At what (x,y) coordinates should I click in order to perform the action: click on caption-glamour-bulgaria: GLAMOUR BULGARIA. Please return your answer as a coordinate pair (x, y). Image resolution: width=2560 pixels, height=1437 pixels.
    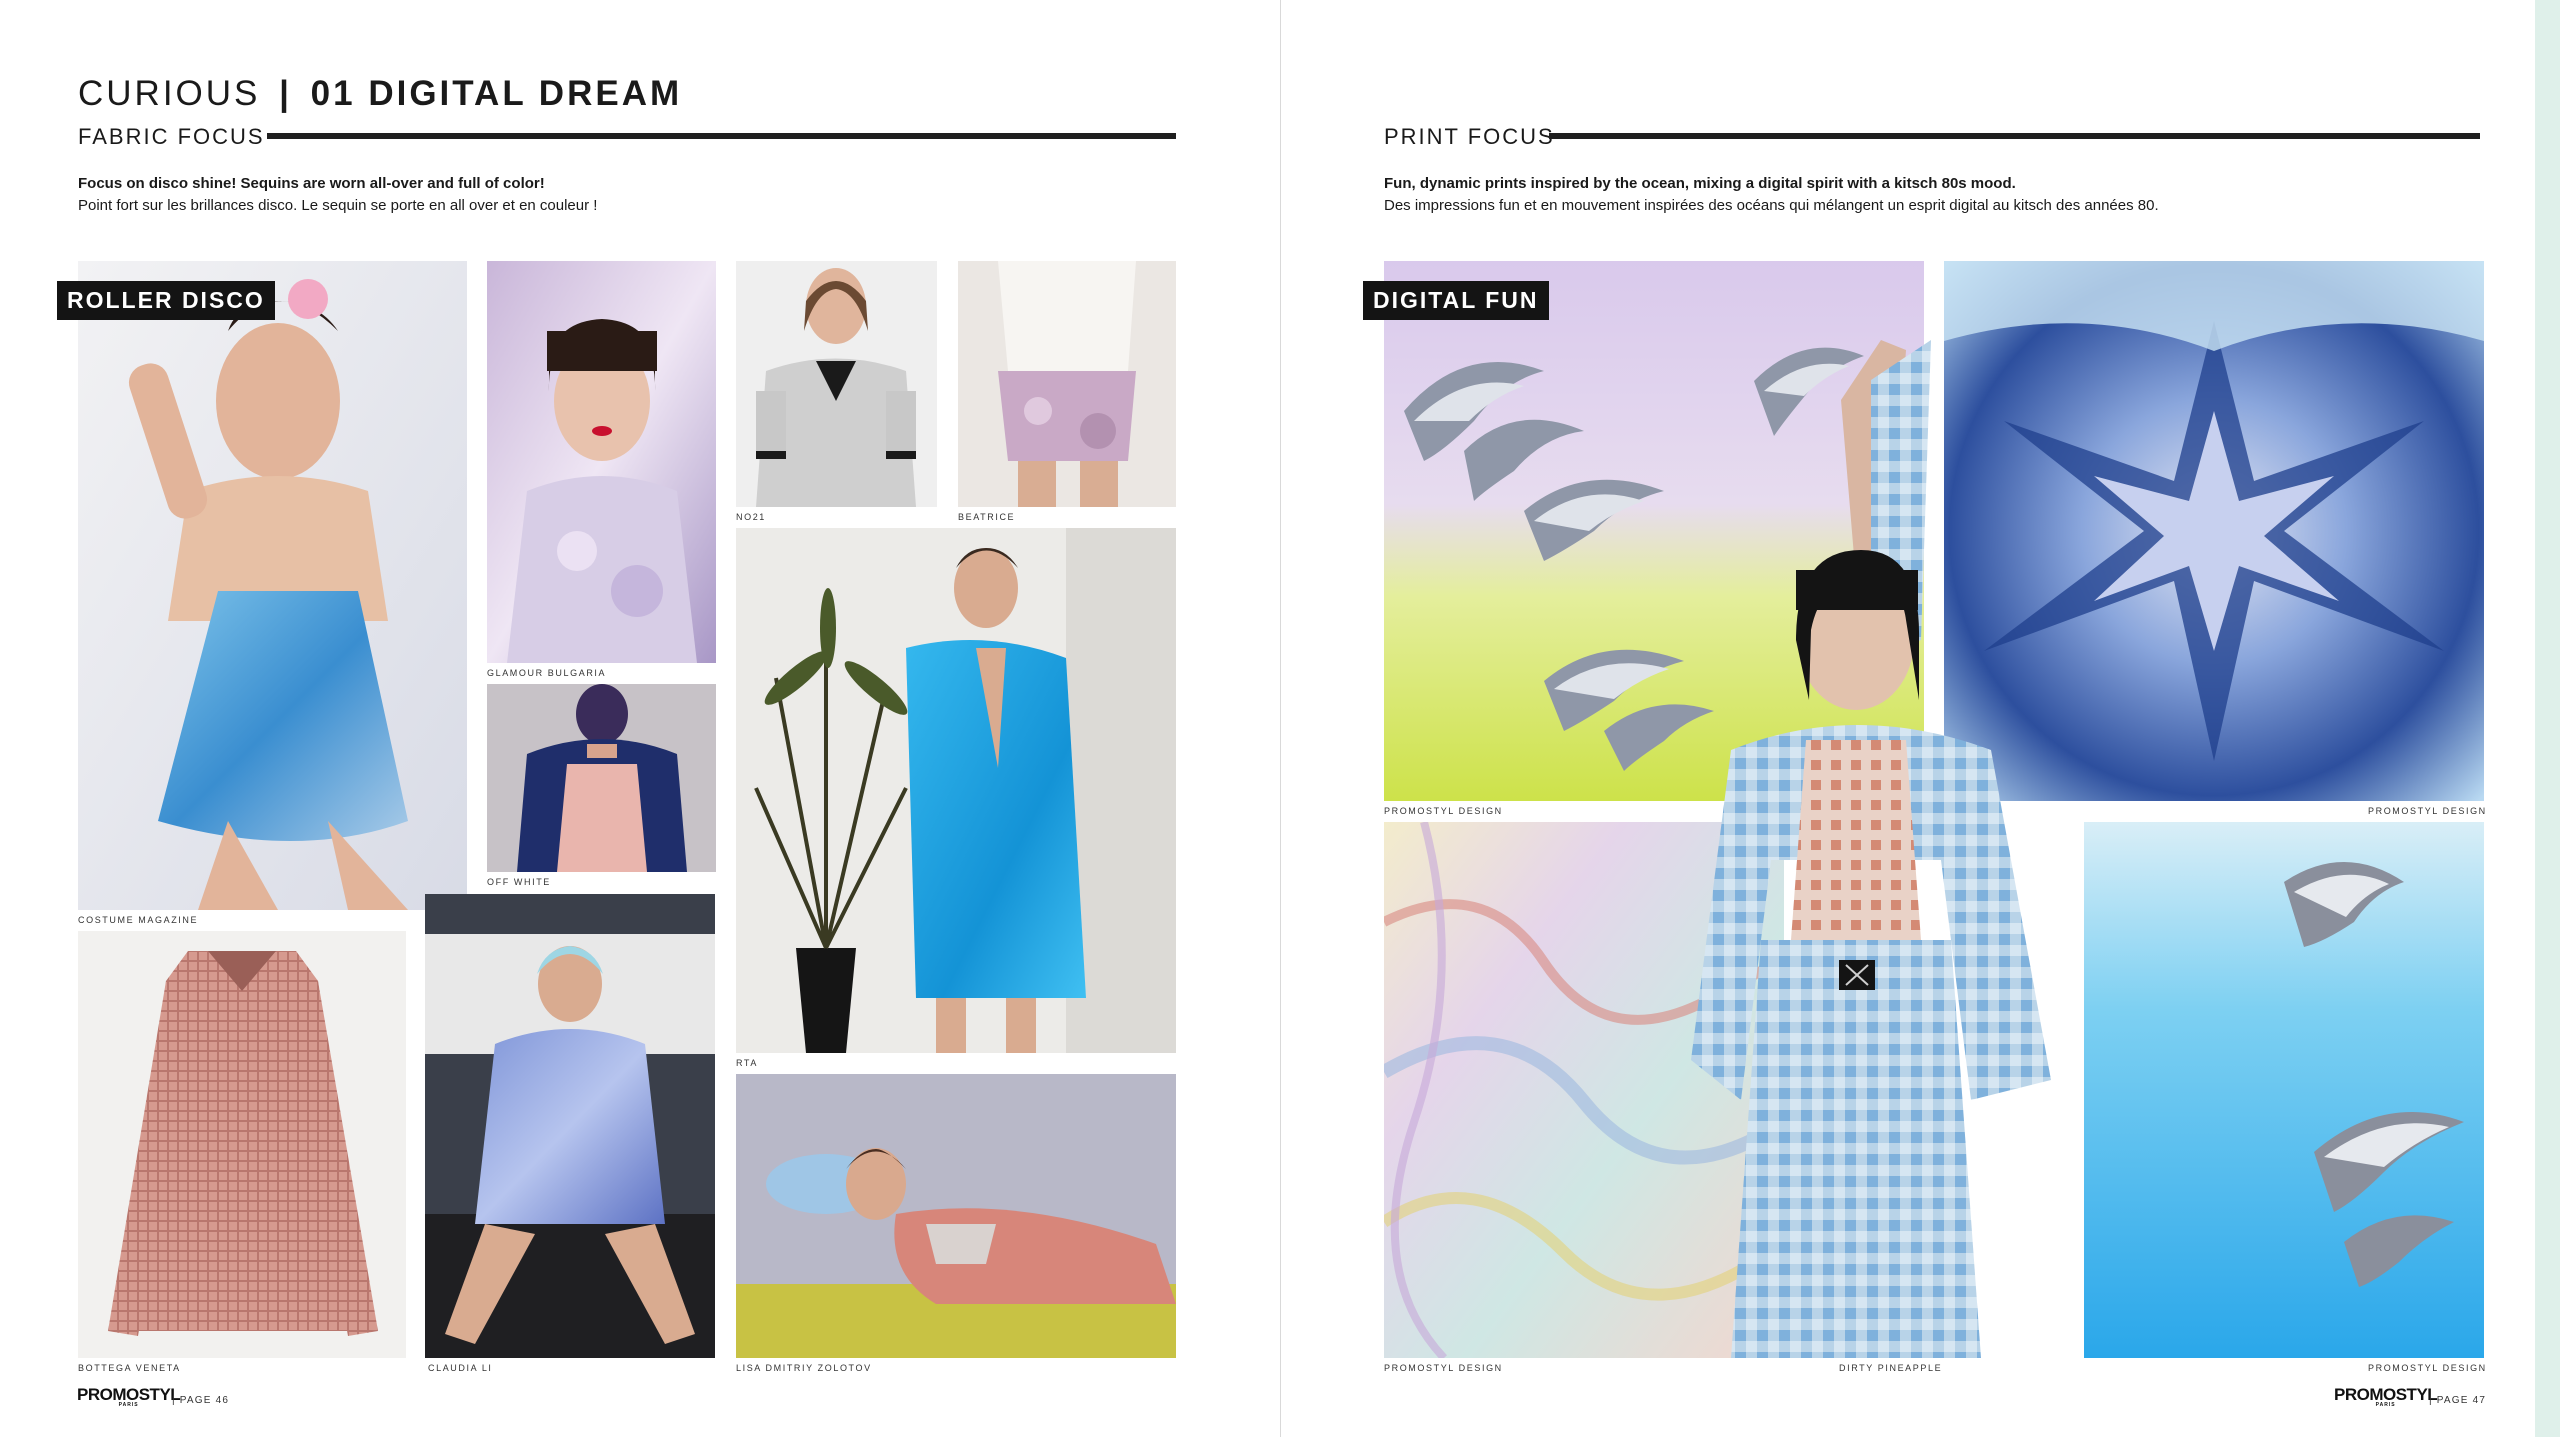
    Looking at the image, I should click on (547, 673).